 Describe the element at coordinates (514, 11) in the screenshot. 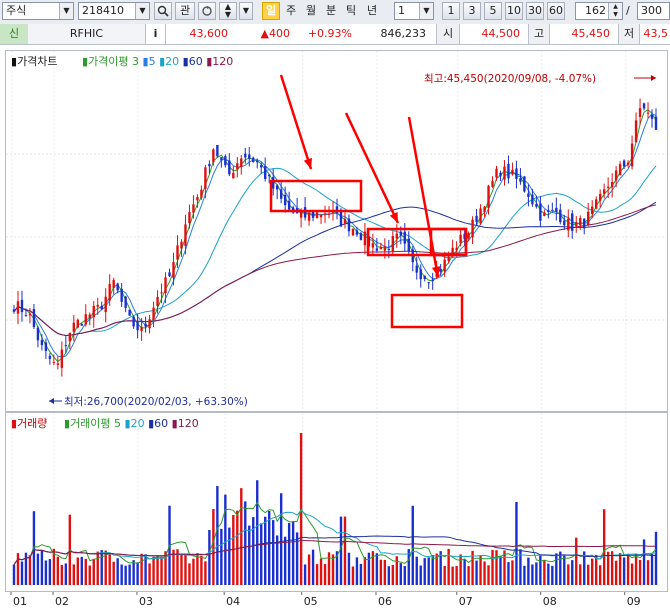

I see `interval-10-button: 10` at that location.